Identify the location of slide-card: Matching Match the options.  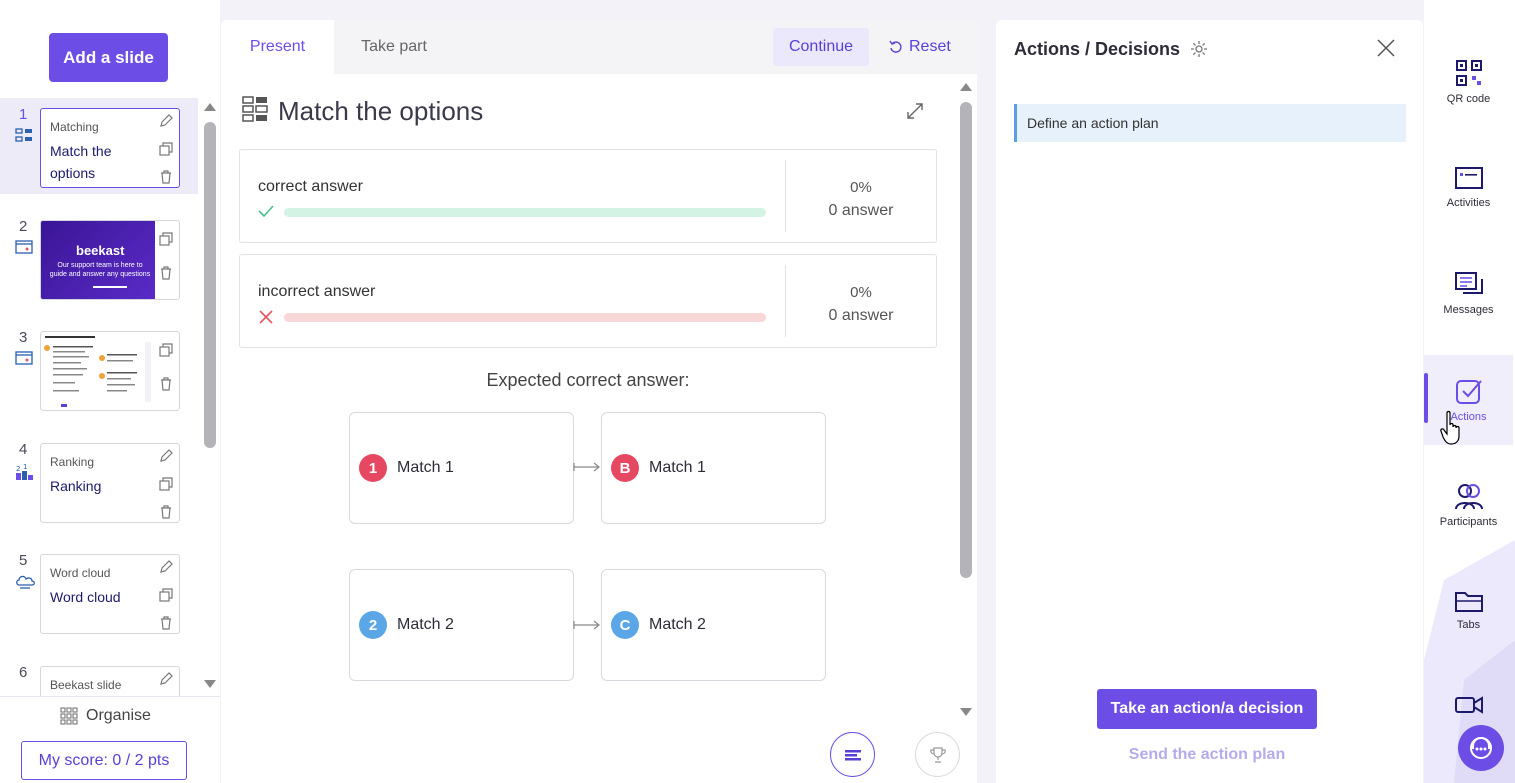
(110, 148).